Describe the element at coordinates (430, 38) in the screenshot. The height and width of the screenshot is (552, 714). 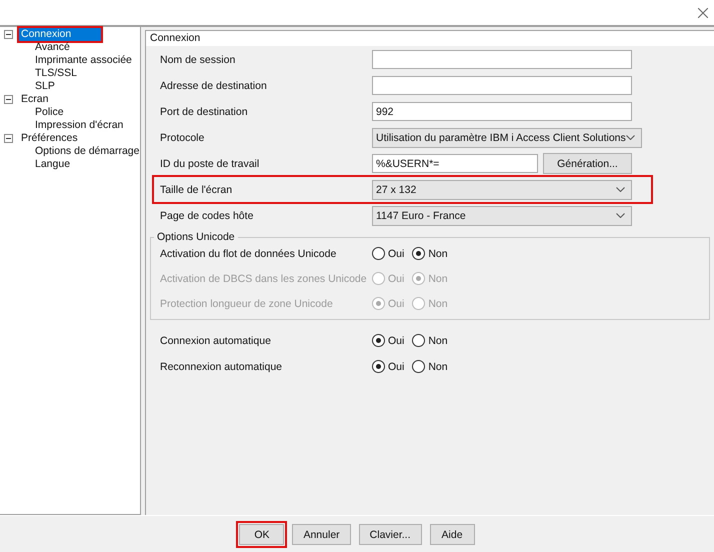
I see `panel-title: Connexion` at that location.